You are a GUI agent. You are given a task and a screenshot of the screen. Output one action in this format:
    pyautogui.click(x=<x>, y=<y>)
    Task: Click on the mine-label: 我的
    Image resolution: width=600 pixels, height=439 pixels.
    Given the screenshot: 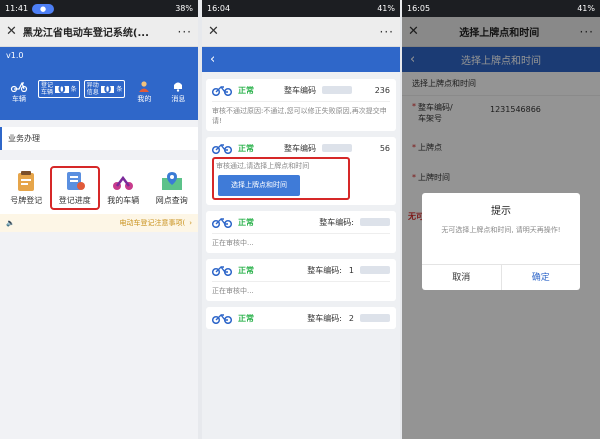 What is the action you would take?
    pyautogui.click(x=144, y=99)
    